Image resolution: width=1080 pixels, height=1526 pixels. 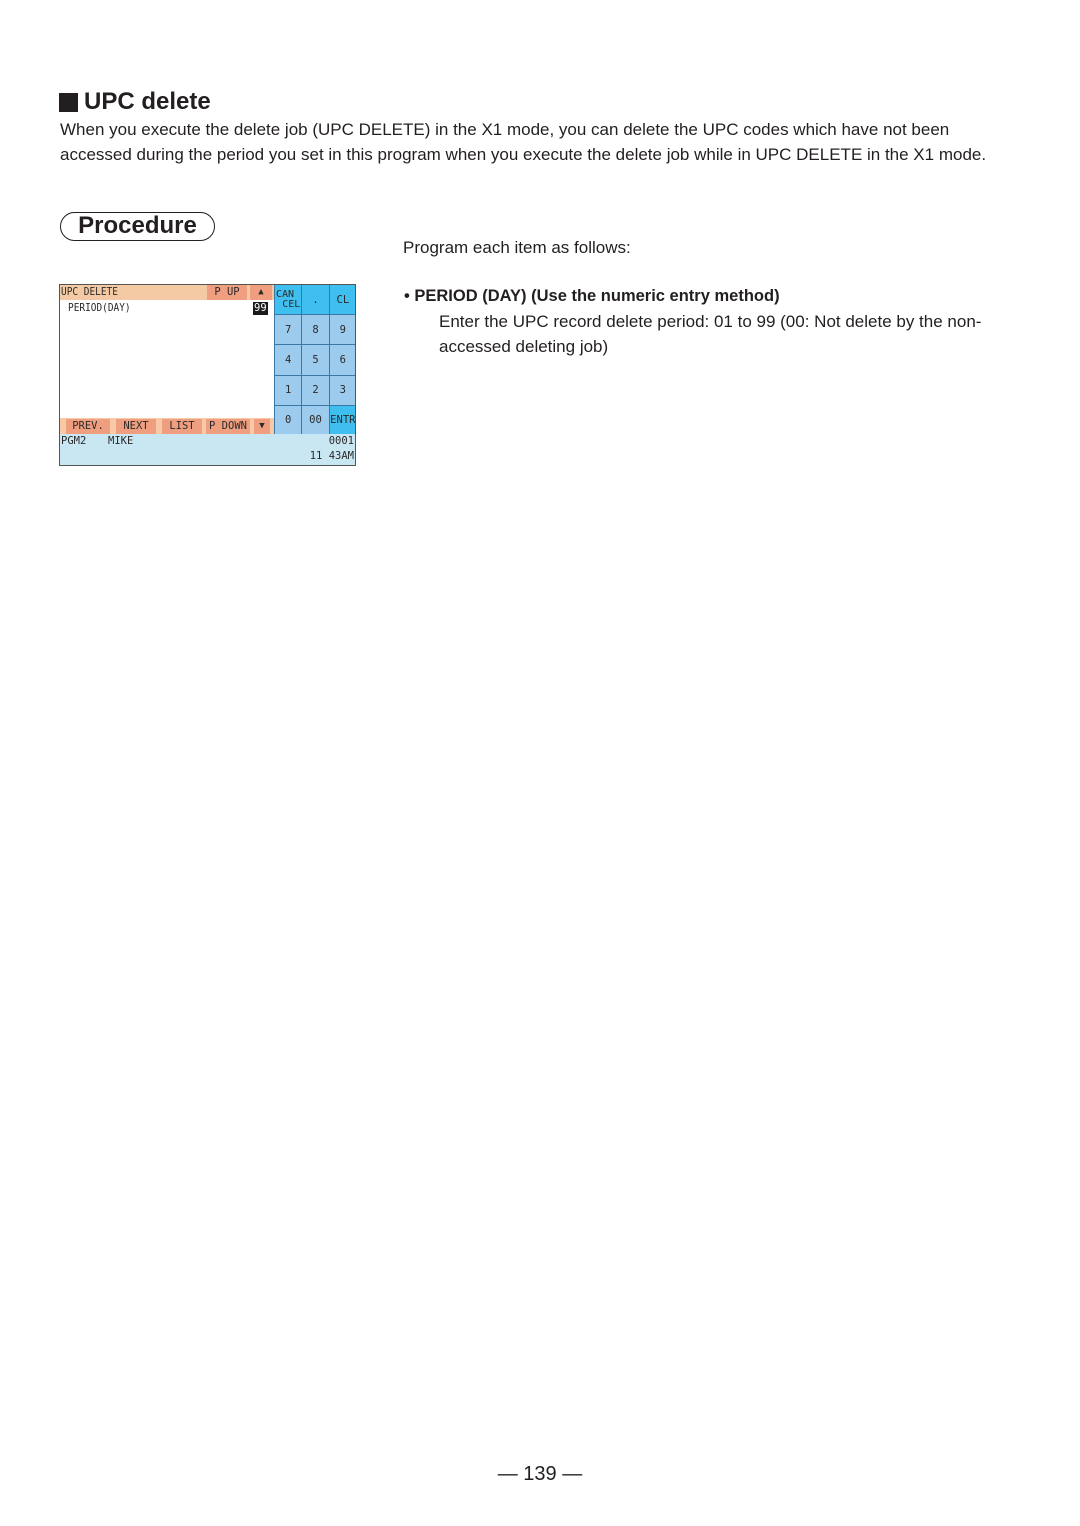 What do you see at coordinates (74, 441) in the screenshot?
I see `mode-indicator: PGM2` at bounding box center [74, 441].